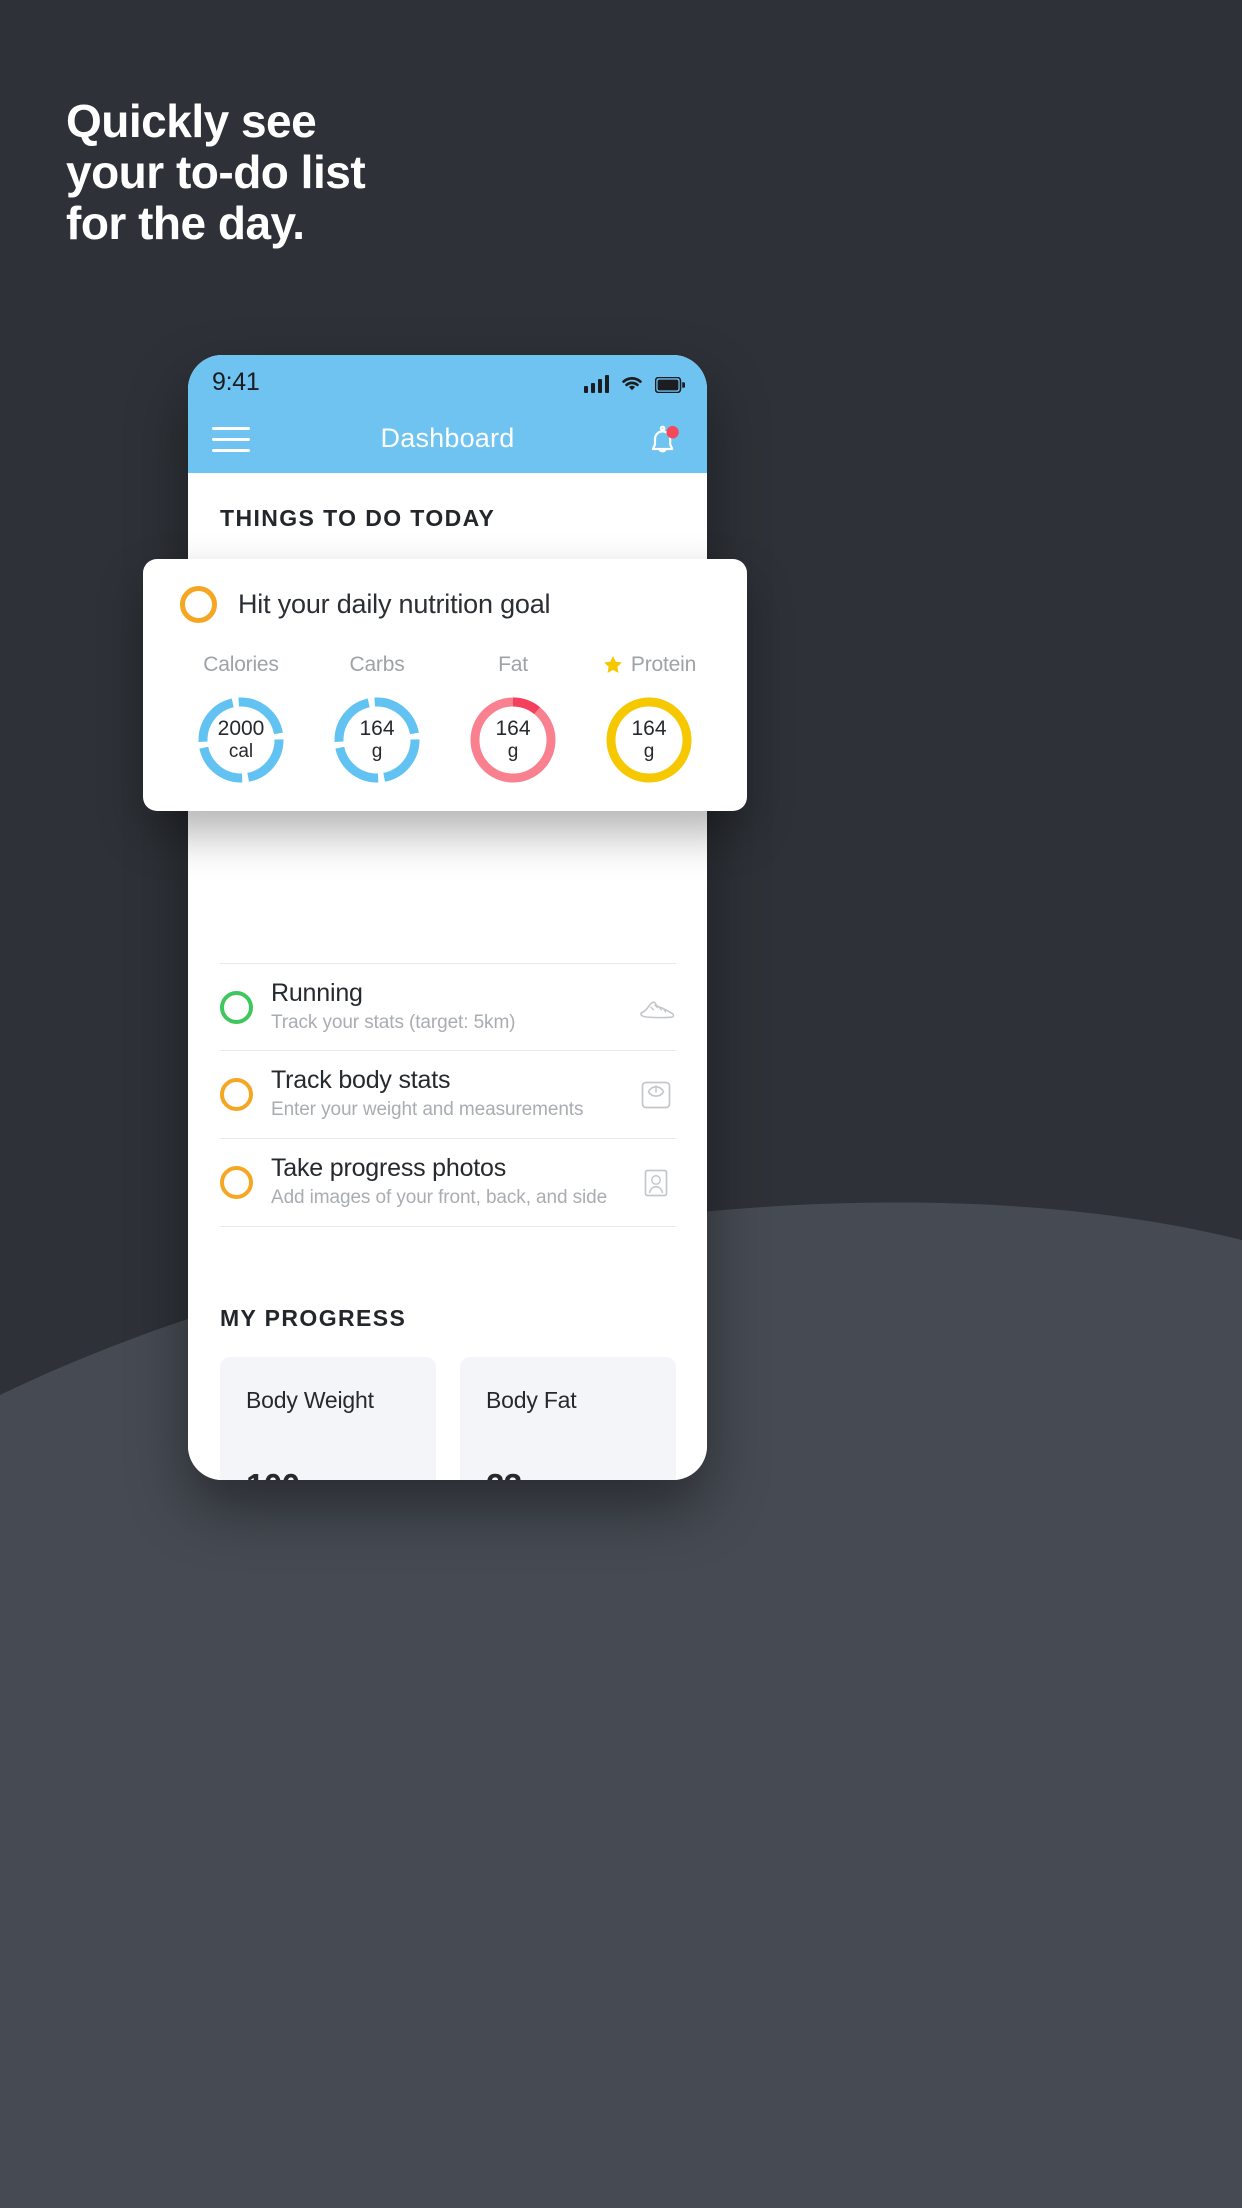  I want to click on macro-label: Carbs, so click(377, 664).